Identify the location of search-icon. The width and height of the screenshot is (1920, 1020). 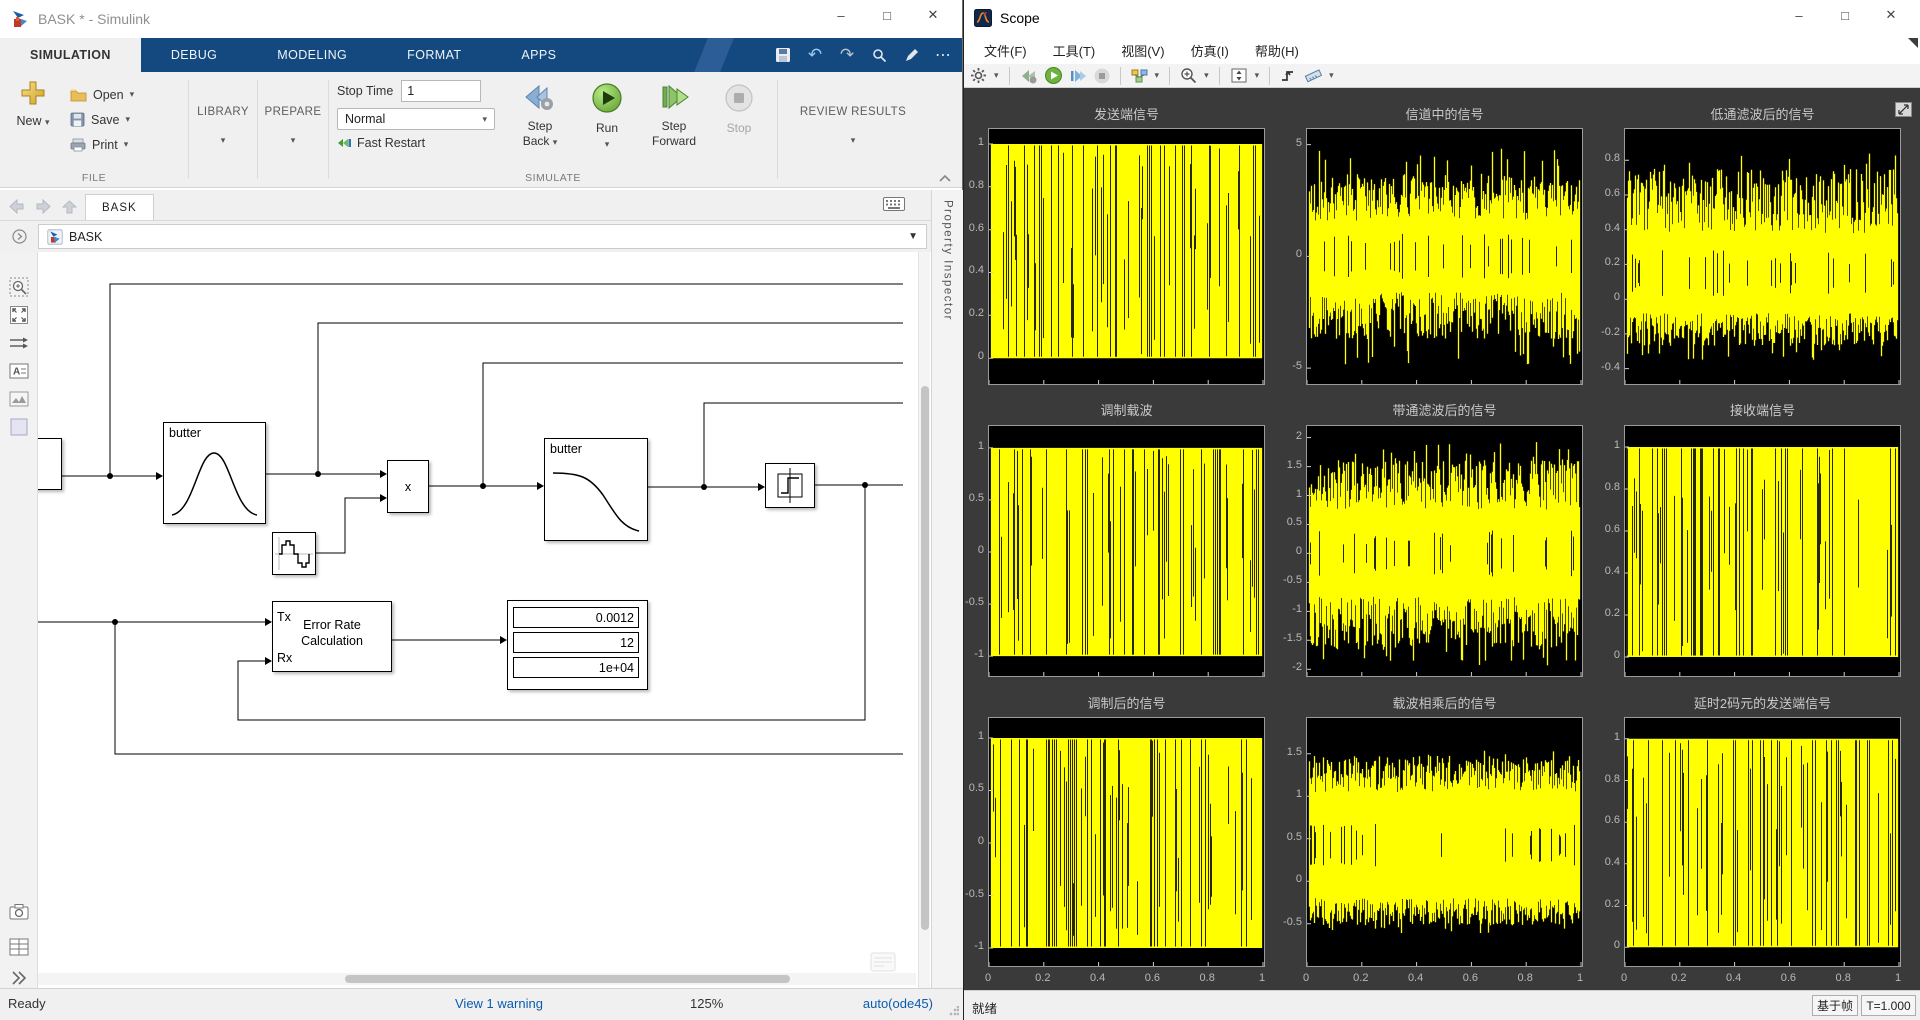
(879, 55).